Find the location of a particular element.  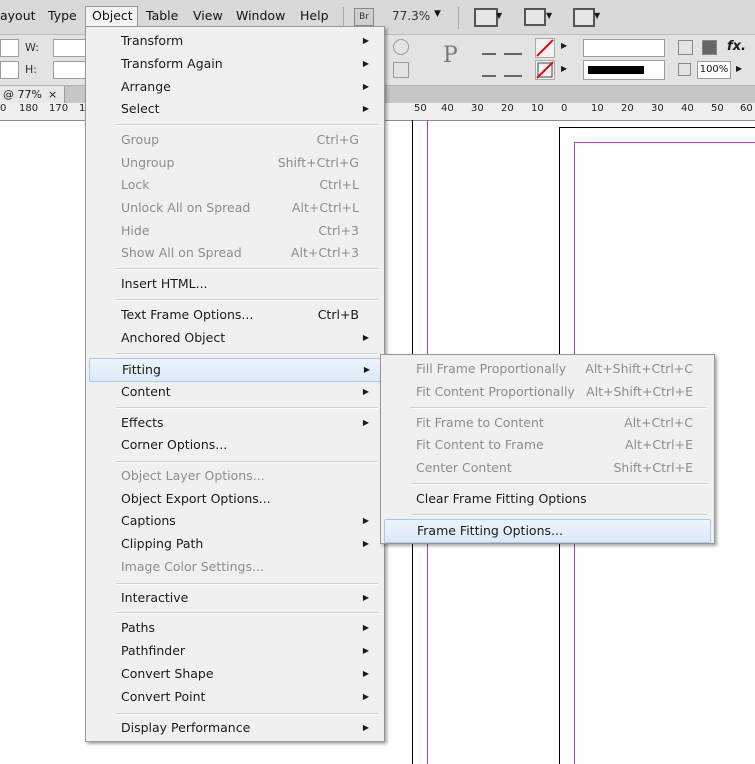

menu-object: Object is located at coordinates (112, 15).